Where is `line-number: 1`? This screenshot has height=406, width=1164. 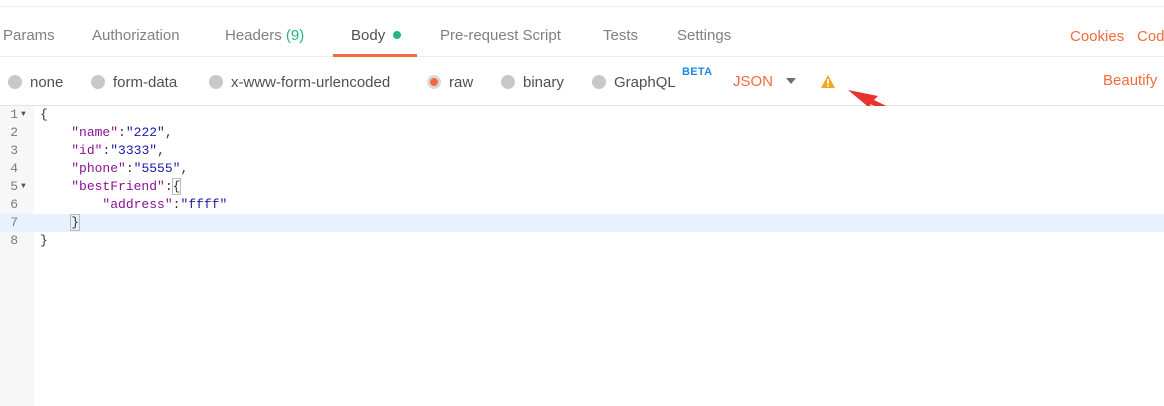 line-number: 1 is located at coordinates (14, 114).